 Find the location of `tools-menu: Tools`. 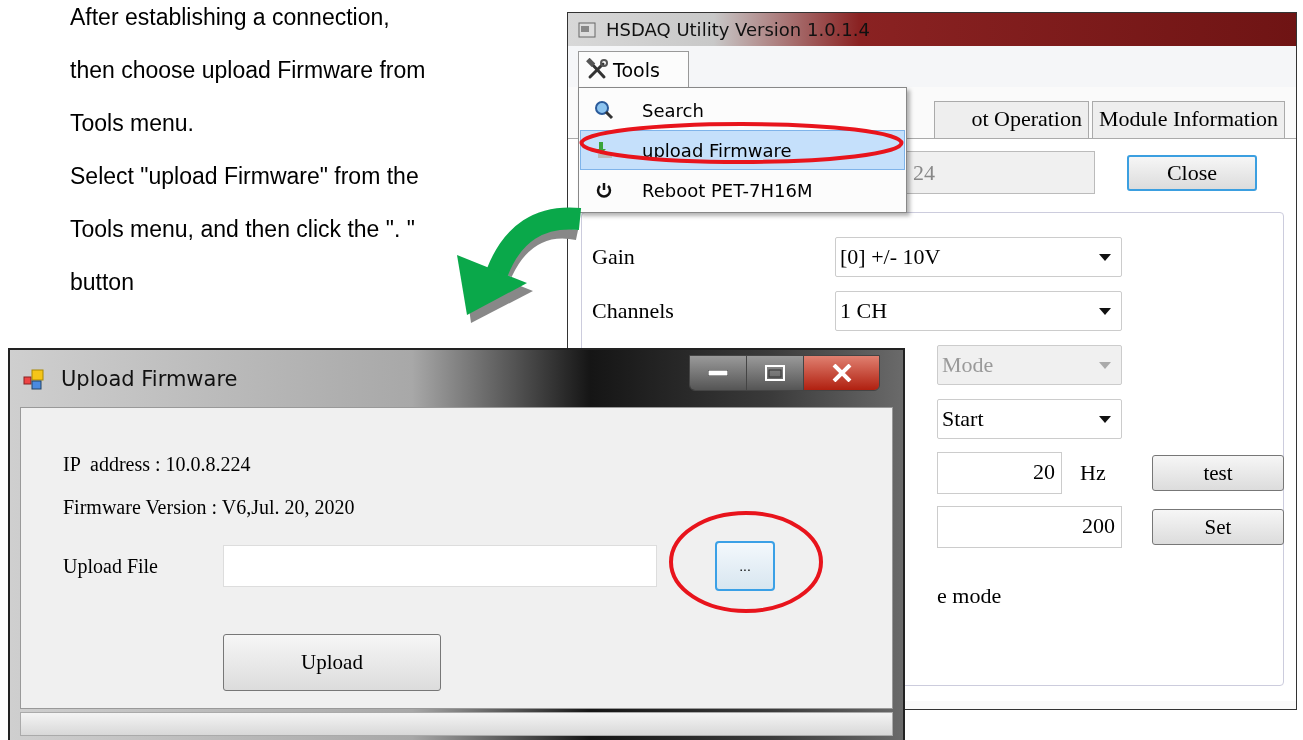

tools-menu: Tools is located at coordinates (633, 69).